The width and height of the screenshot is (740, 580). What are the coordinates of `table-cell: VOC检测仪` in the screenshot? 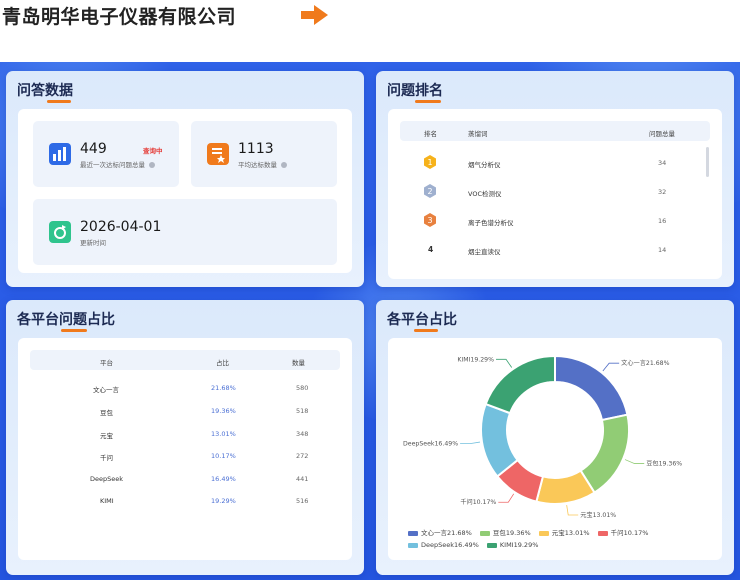 It's located at (485, 194).